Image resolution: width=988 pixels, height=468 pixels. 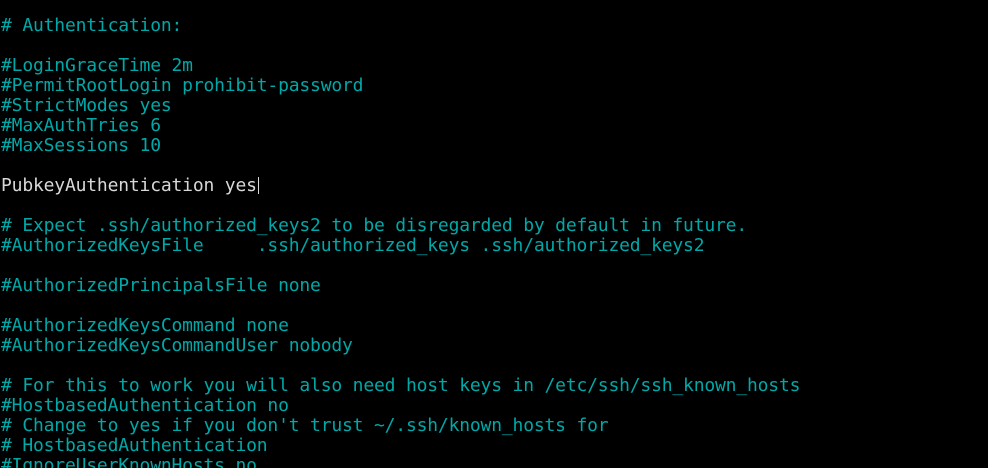 I want to click on editor-line: #LoginGraceTime 2m, so click(x=400, y=66).